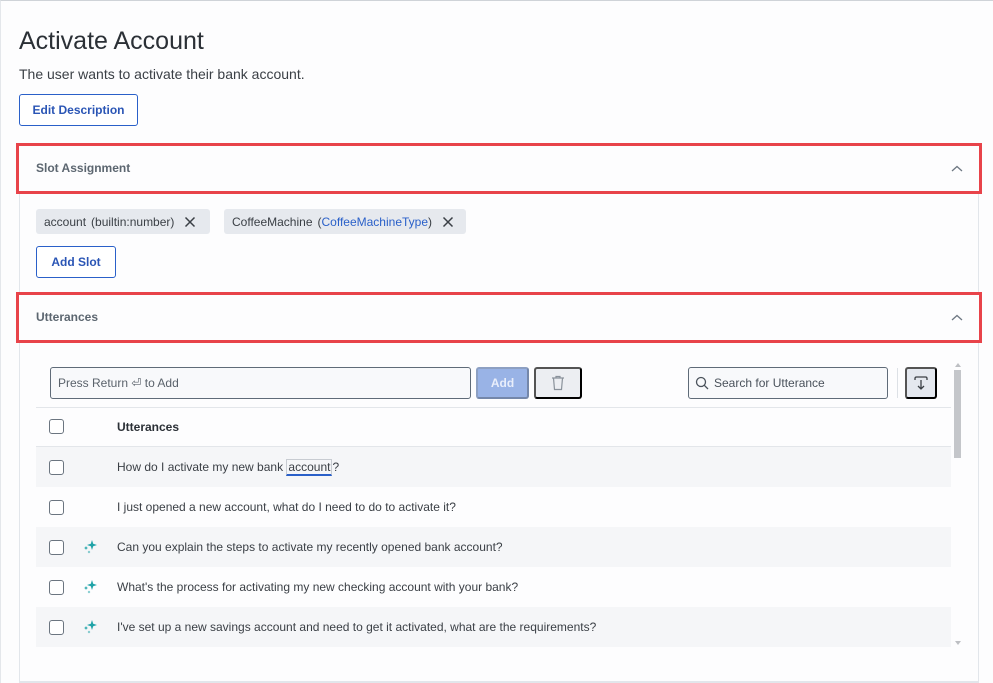 The height and width of the screenshot is (683, 993). What do you see at coordinates (309, 467) in the screenshot?
I see `slot-annotation: account` at bounding box center [309, 467].